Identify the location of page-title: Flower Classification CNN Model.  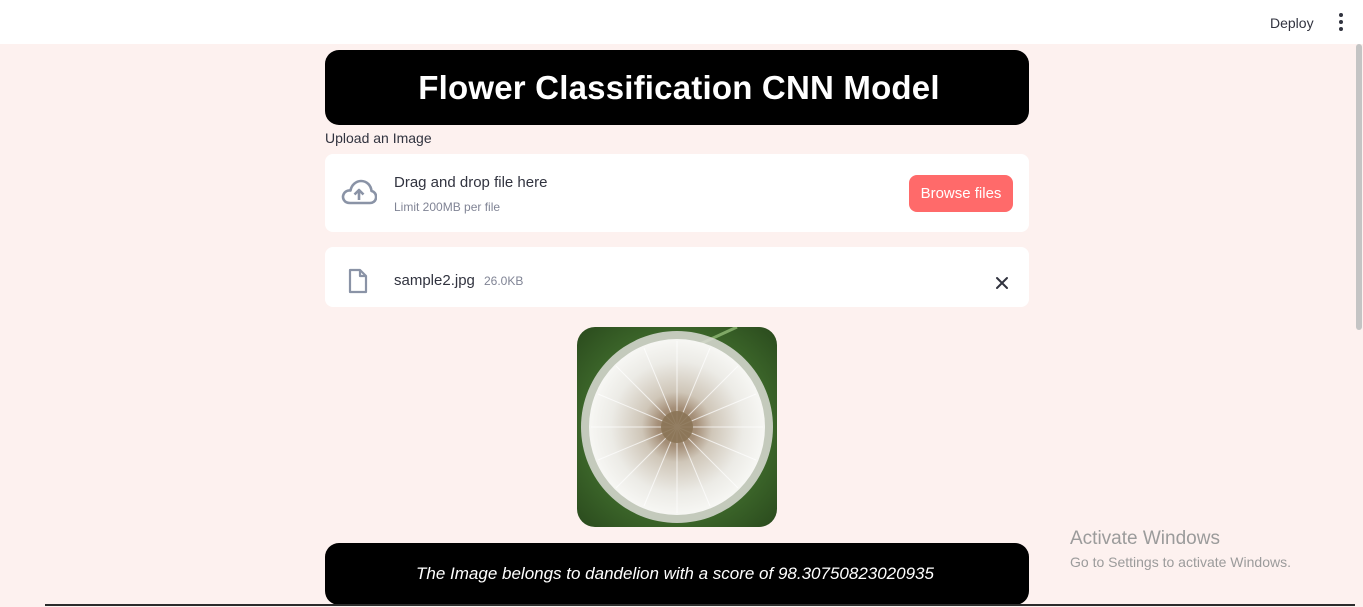
(679, 87).